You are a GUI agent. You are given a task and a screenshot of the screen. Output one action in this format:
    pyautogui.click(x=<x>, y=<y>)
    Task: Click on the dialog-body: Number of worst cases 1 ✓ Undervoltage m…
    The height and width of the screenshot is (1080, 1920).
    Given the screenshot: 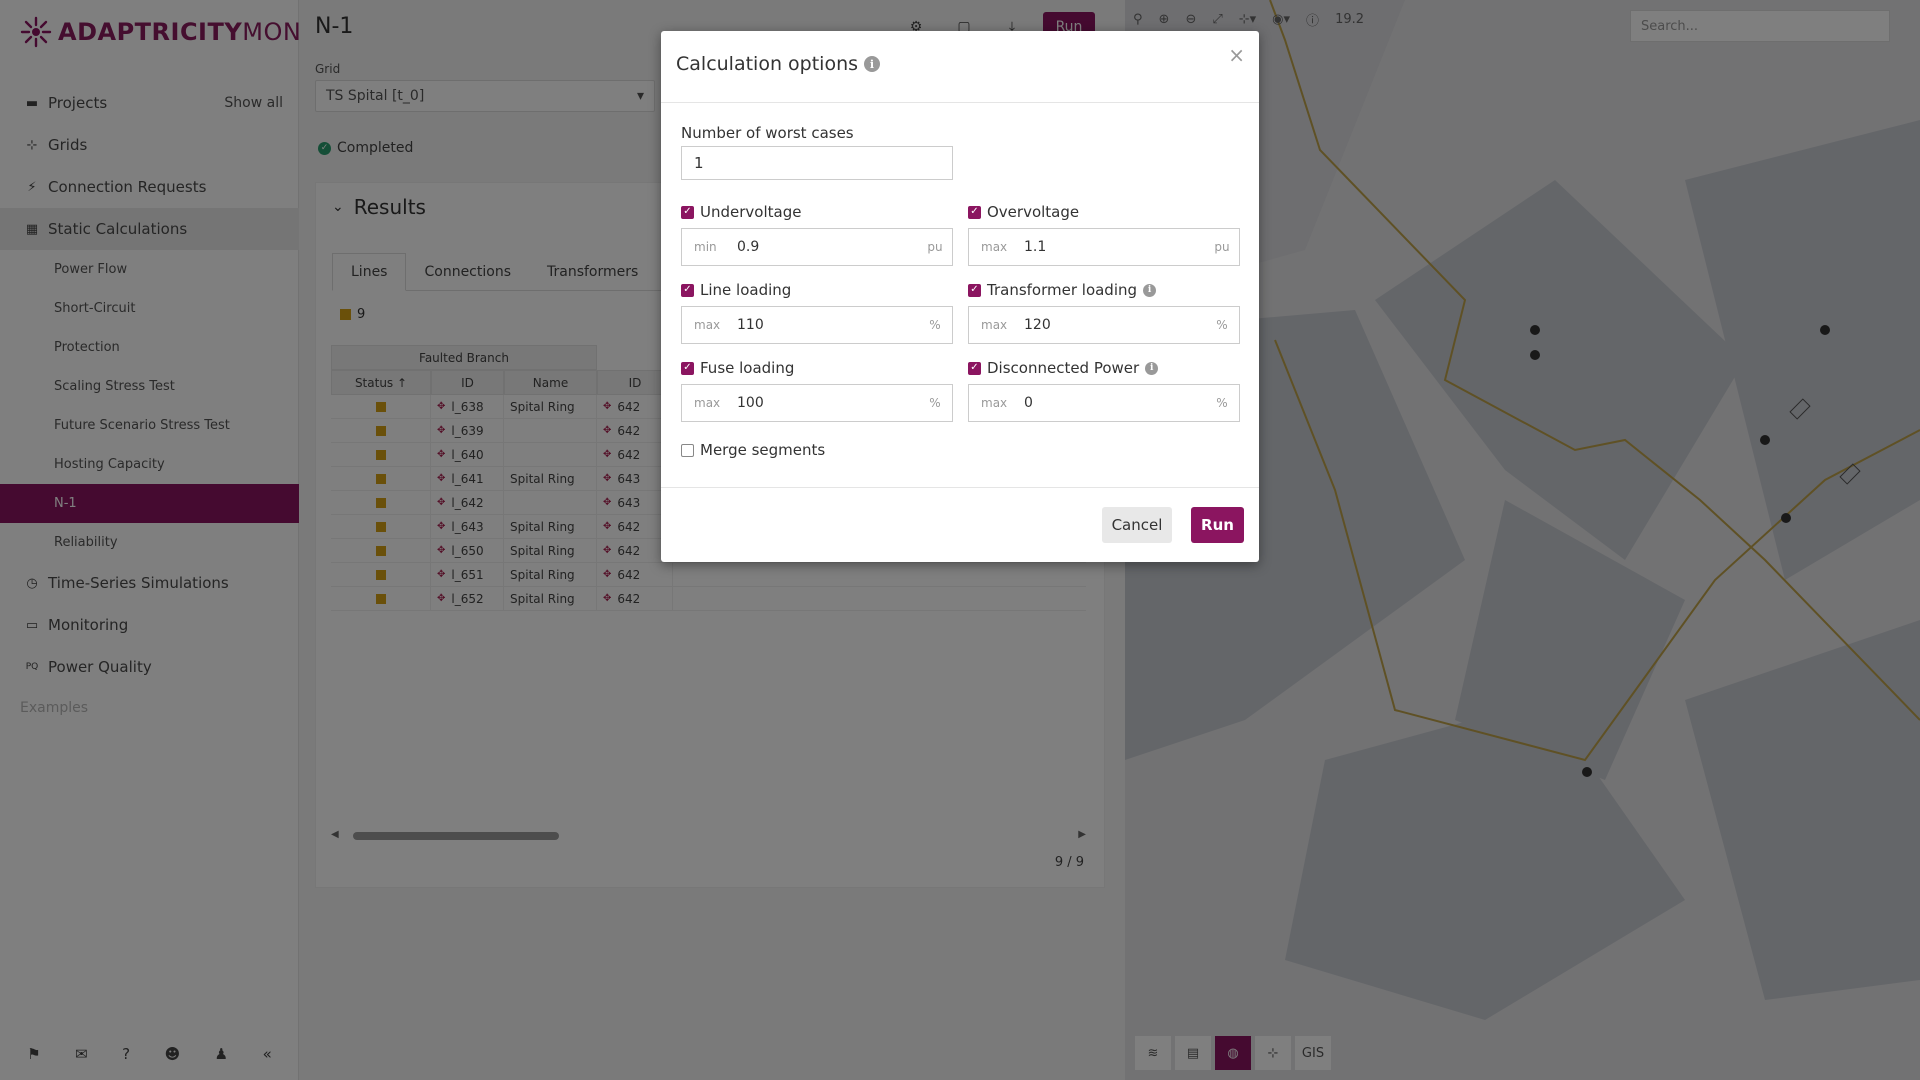 What is the action you would take?
    pyautogui.click(x=960, y=292)
    